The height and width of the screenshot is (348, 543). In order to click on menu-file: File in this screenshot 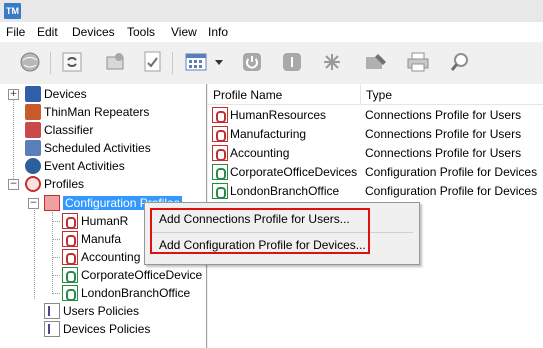, I will do `click(15, 32)`.